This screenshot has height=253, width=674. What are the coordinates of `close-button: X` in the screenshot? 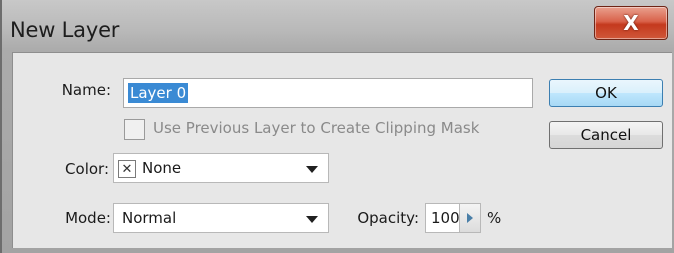 It's located at (631, 23).